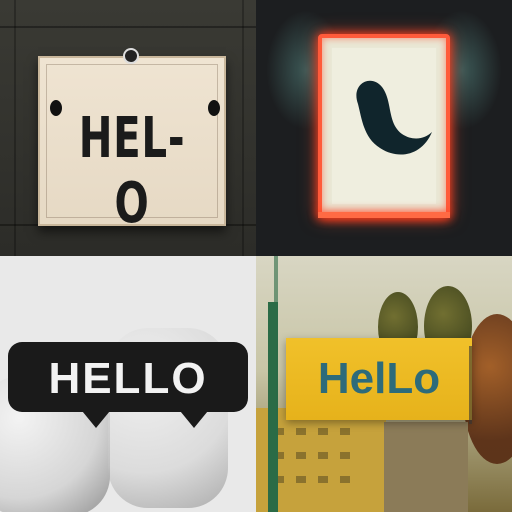 The height and width of the screenshot is (512, 512). I want to click on speech-bubble: HELLO, so click(128, 377).